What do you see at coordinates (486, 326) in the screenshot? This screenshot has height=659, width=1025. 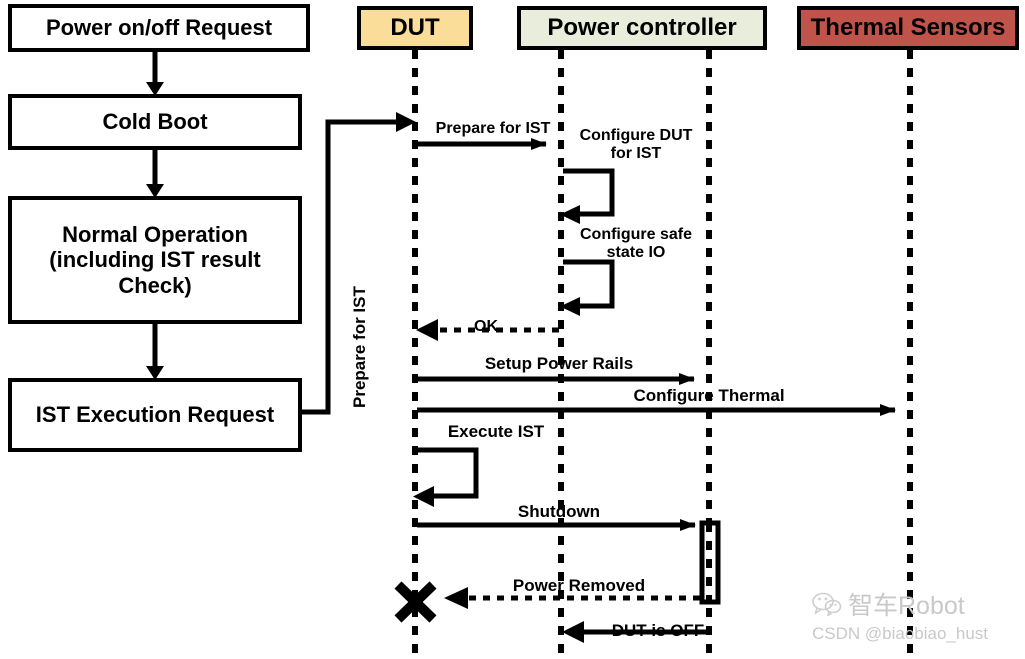 I see `message-label-ok: OK` at bounding box center [486, 326].